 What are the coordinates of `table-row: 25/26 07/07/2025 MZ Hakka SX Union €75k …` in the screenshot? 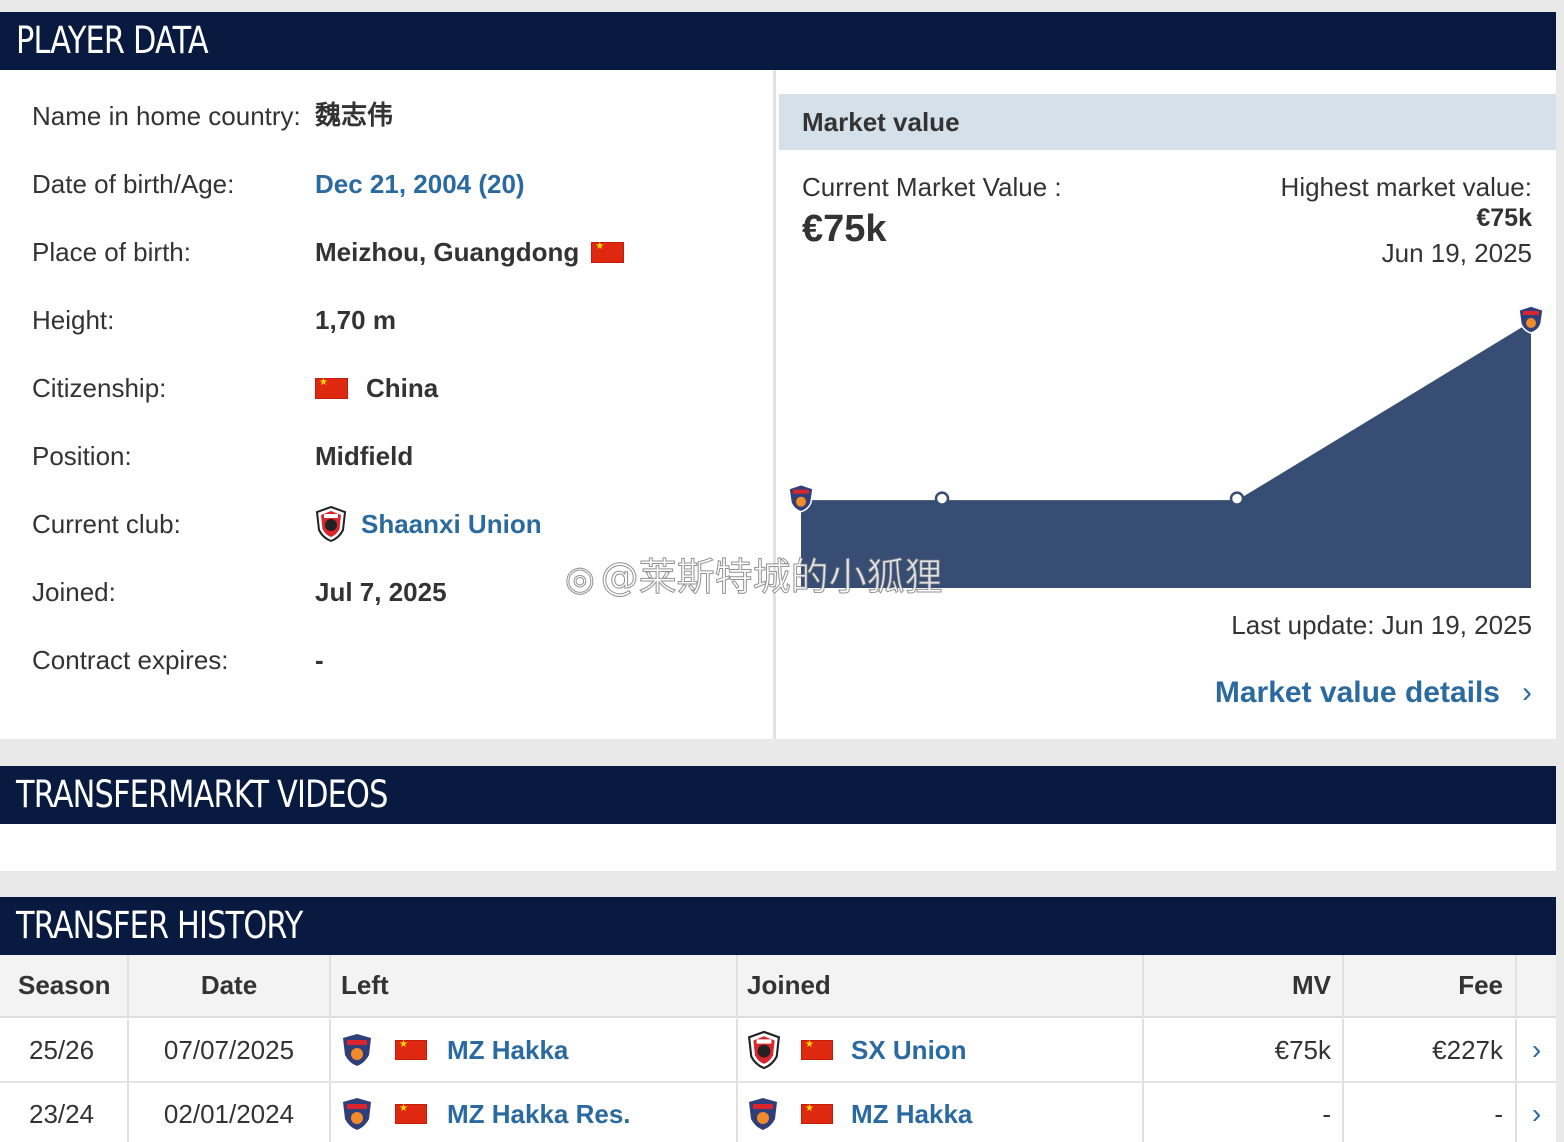 It's located at (778, 1051).